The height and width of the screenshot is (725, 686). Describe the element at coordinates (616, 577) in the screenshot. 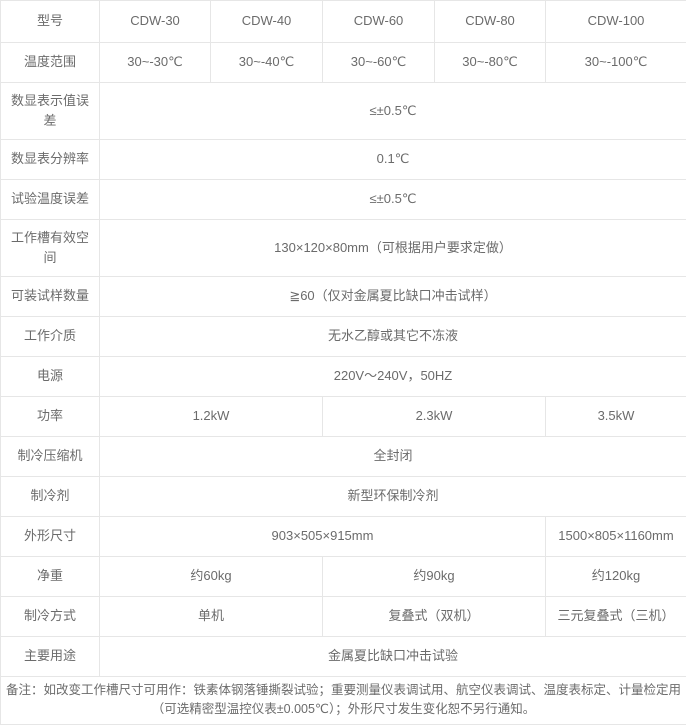

I see `cell-net-weight-2: 约120kg` at that location.